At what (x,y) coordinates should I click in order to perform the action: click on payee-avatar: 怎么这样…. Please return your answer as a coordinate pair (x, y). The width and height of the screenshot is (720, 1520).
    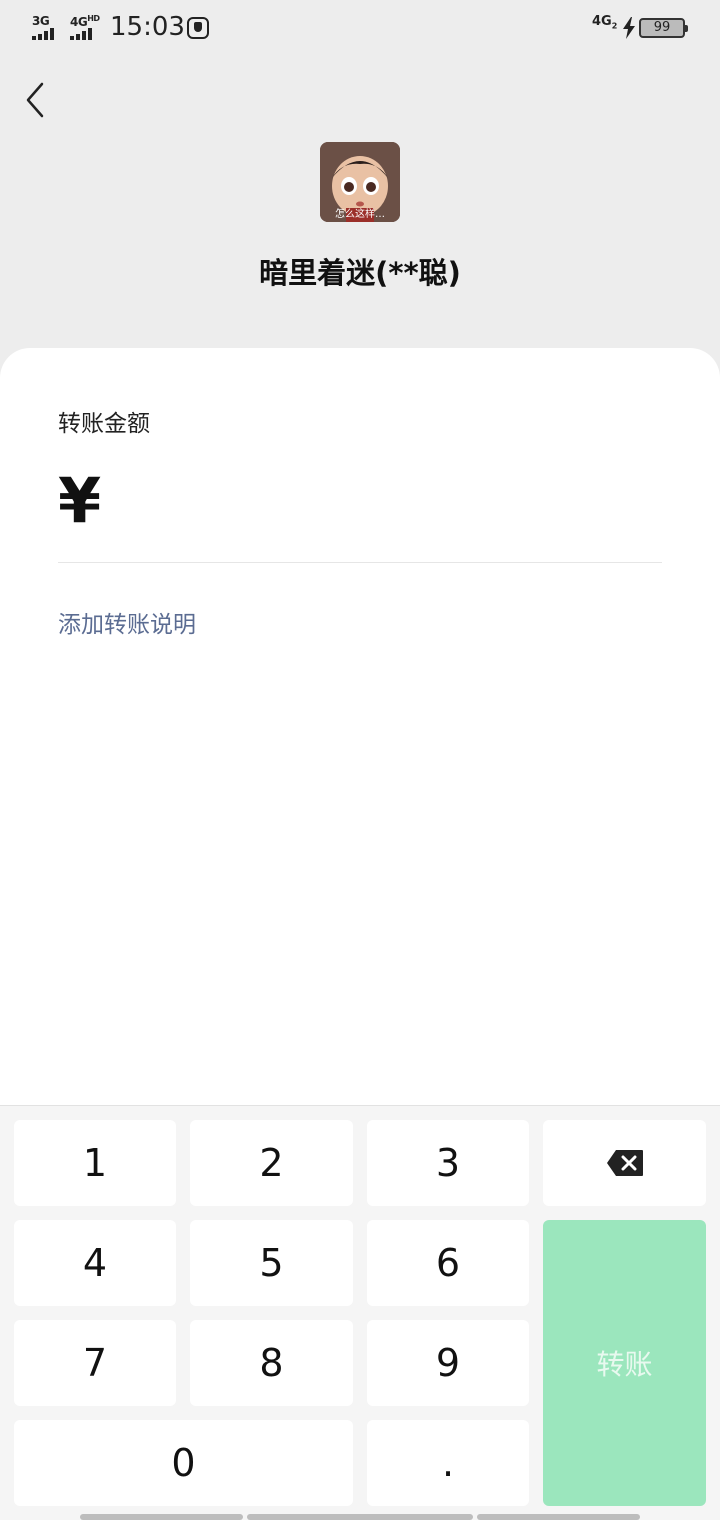
    Looking at the image, I should click on (360, 182).